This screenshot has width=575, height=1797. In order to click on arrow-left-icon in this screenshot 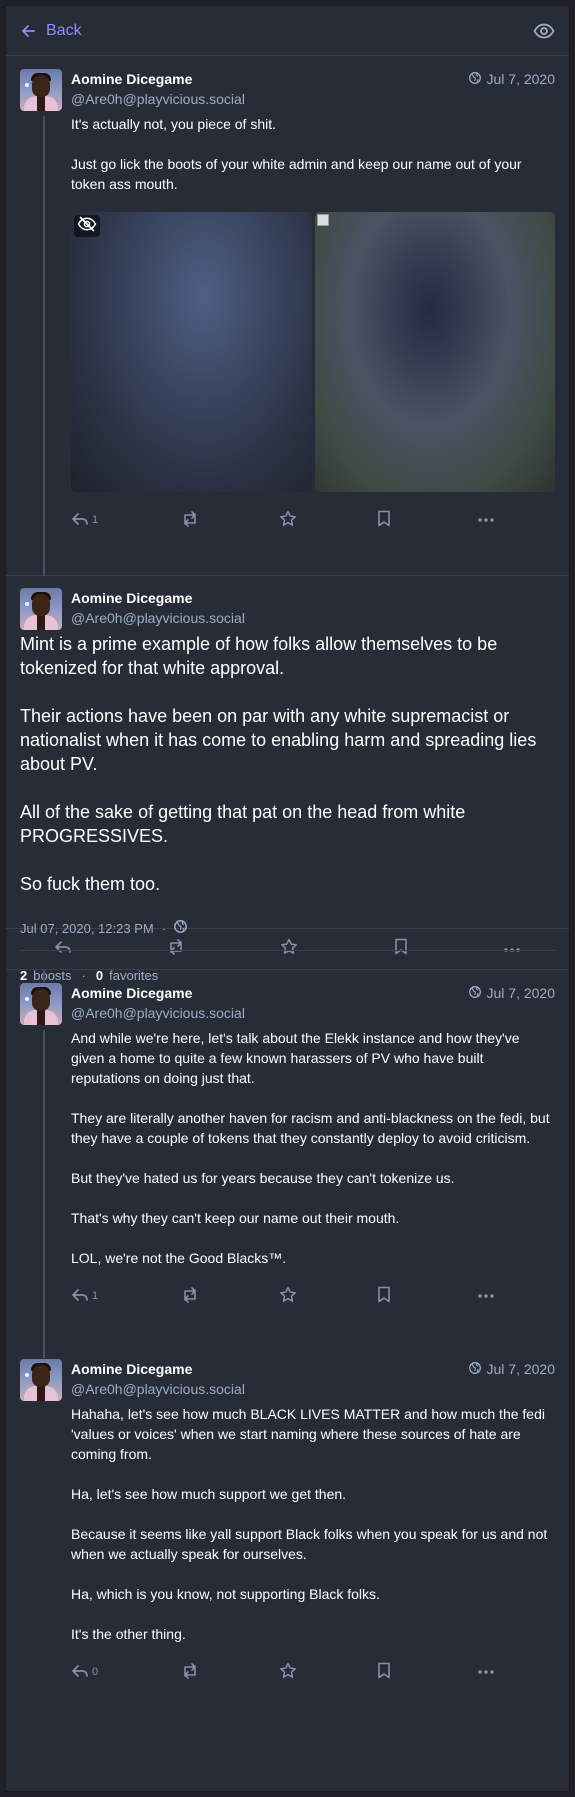, I will do `click(28, 31)`.